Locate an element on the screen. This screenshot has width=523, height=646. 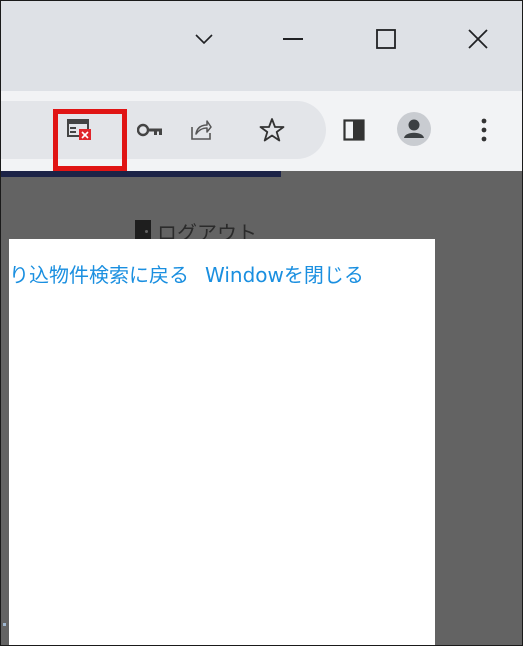
side-panel-icon is located at coordinates (354, 130).